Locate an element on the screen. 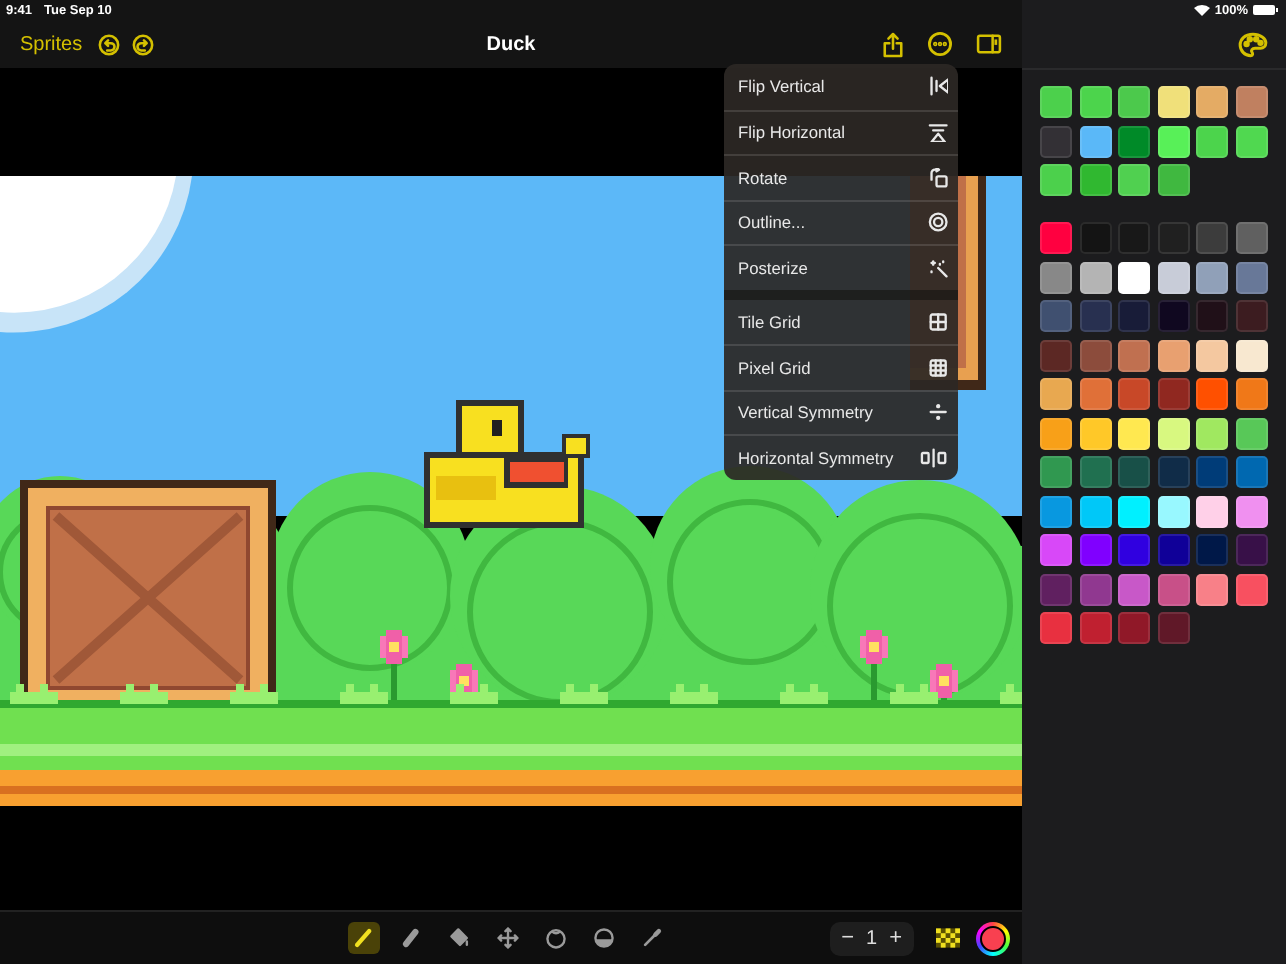 The image size is (1286, 964). back-button: Sprites is located at coordinates (51, 44).